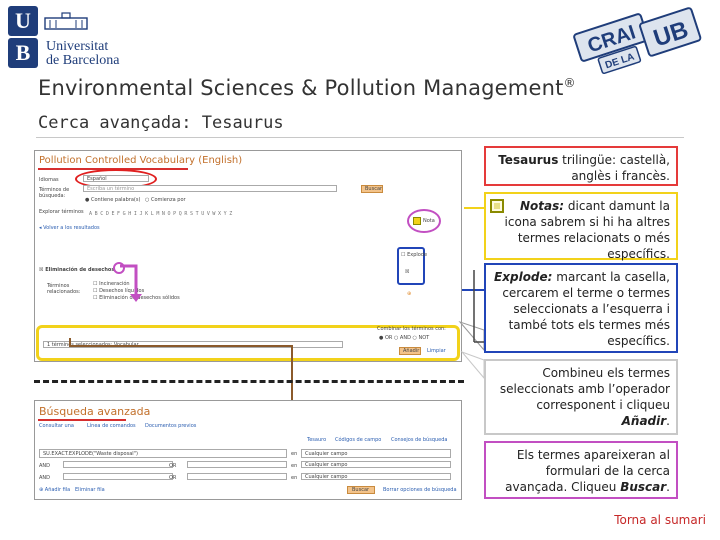  I want to click on row2-operator: AND, so click(44, 466).